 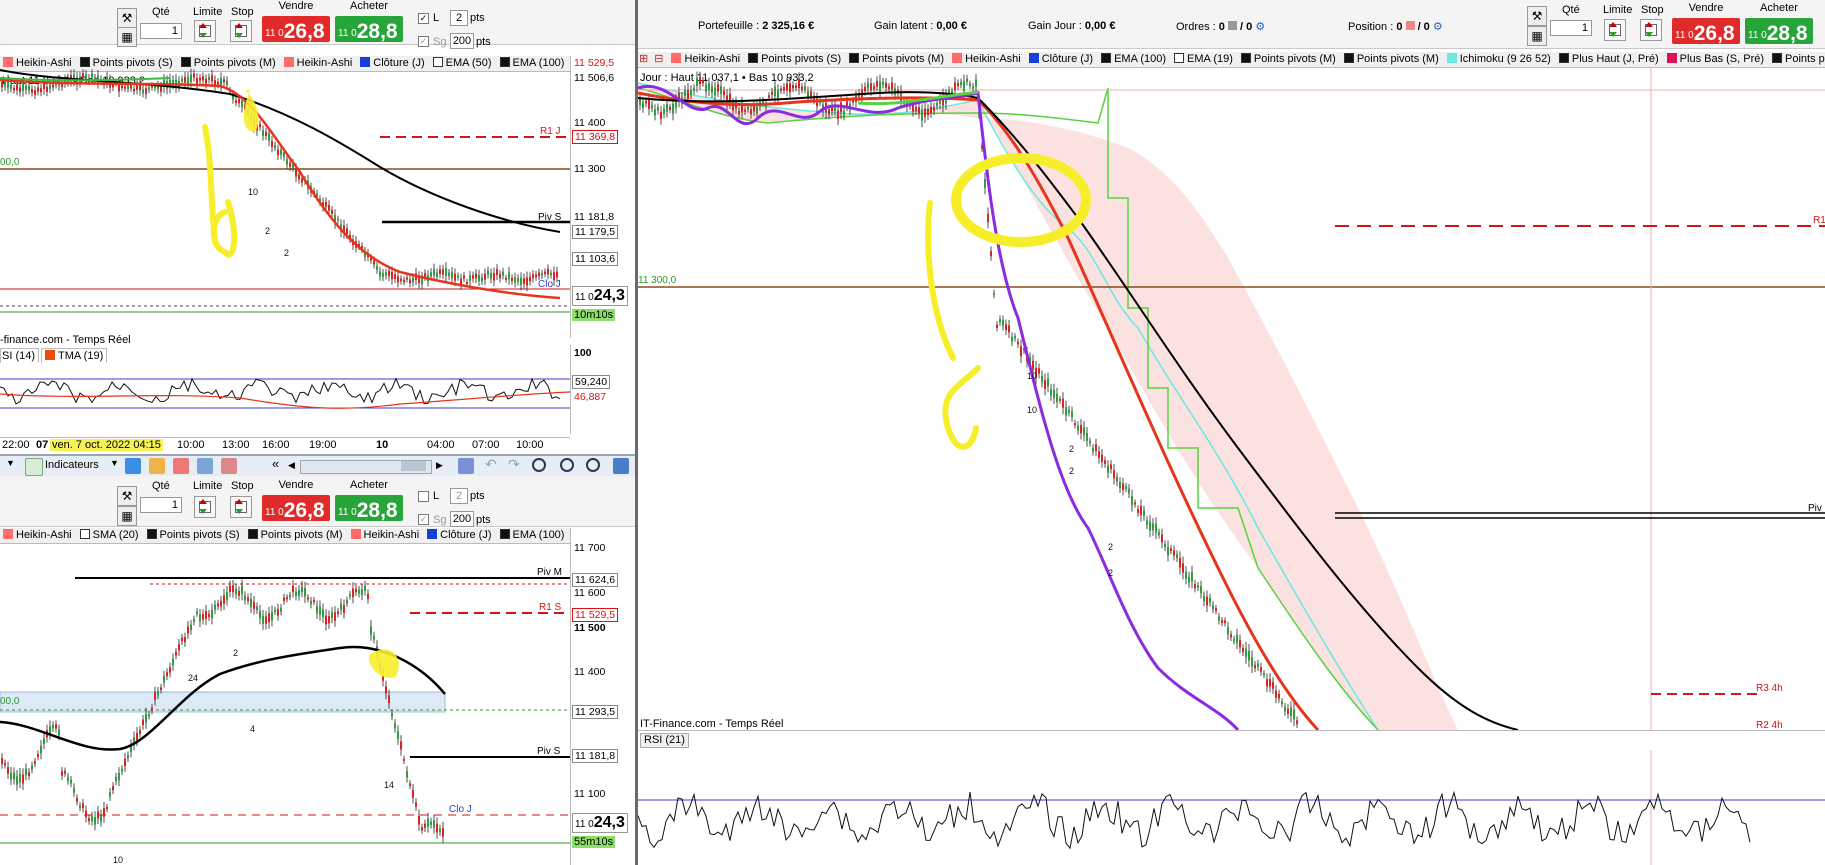 I want to click on indicators-button: Indicateurs, so click(x=72, y=465).